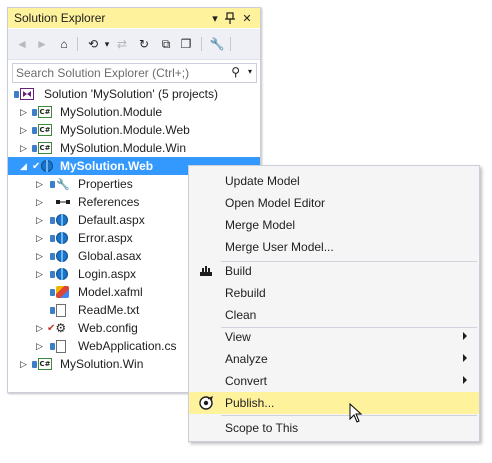 This screenshot has height=463, width=492. I want to click on search-dropdown-icon: ▾, so click(250, 71).